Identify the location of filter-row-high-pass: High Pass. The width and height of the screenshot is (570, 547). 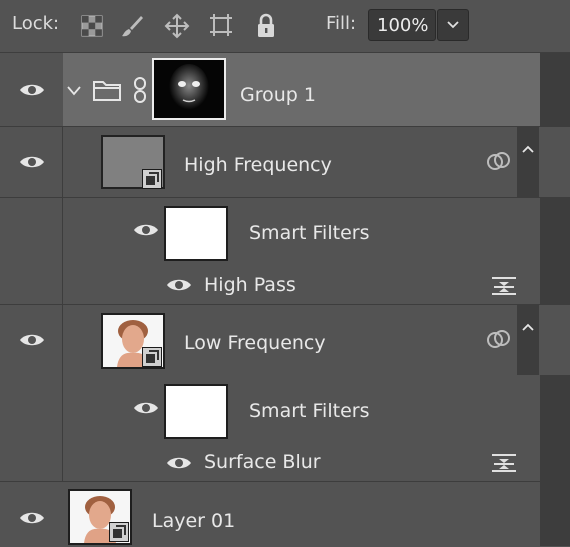
(285, 285).